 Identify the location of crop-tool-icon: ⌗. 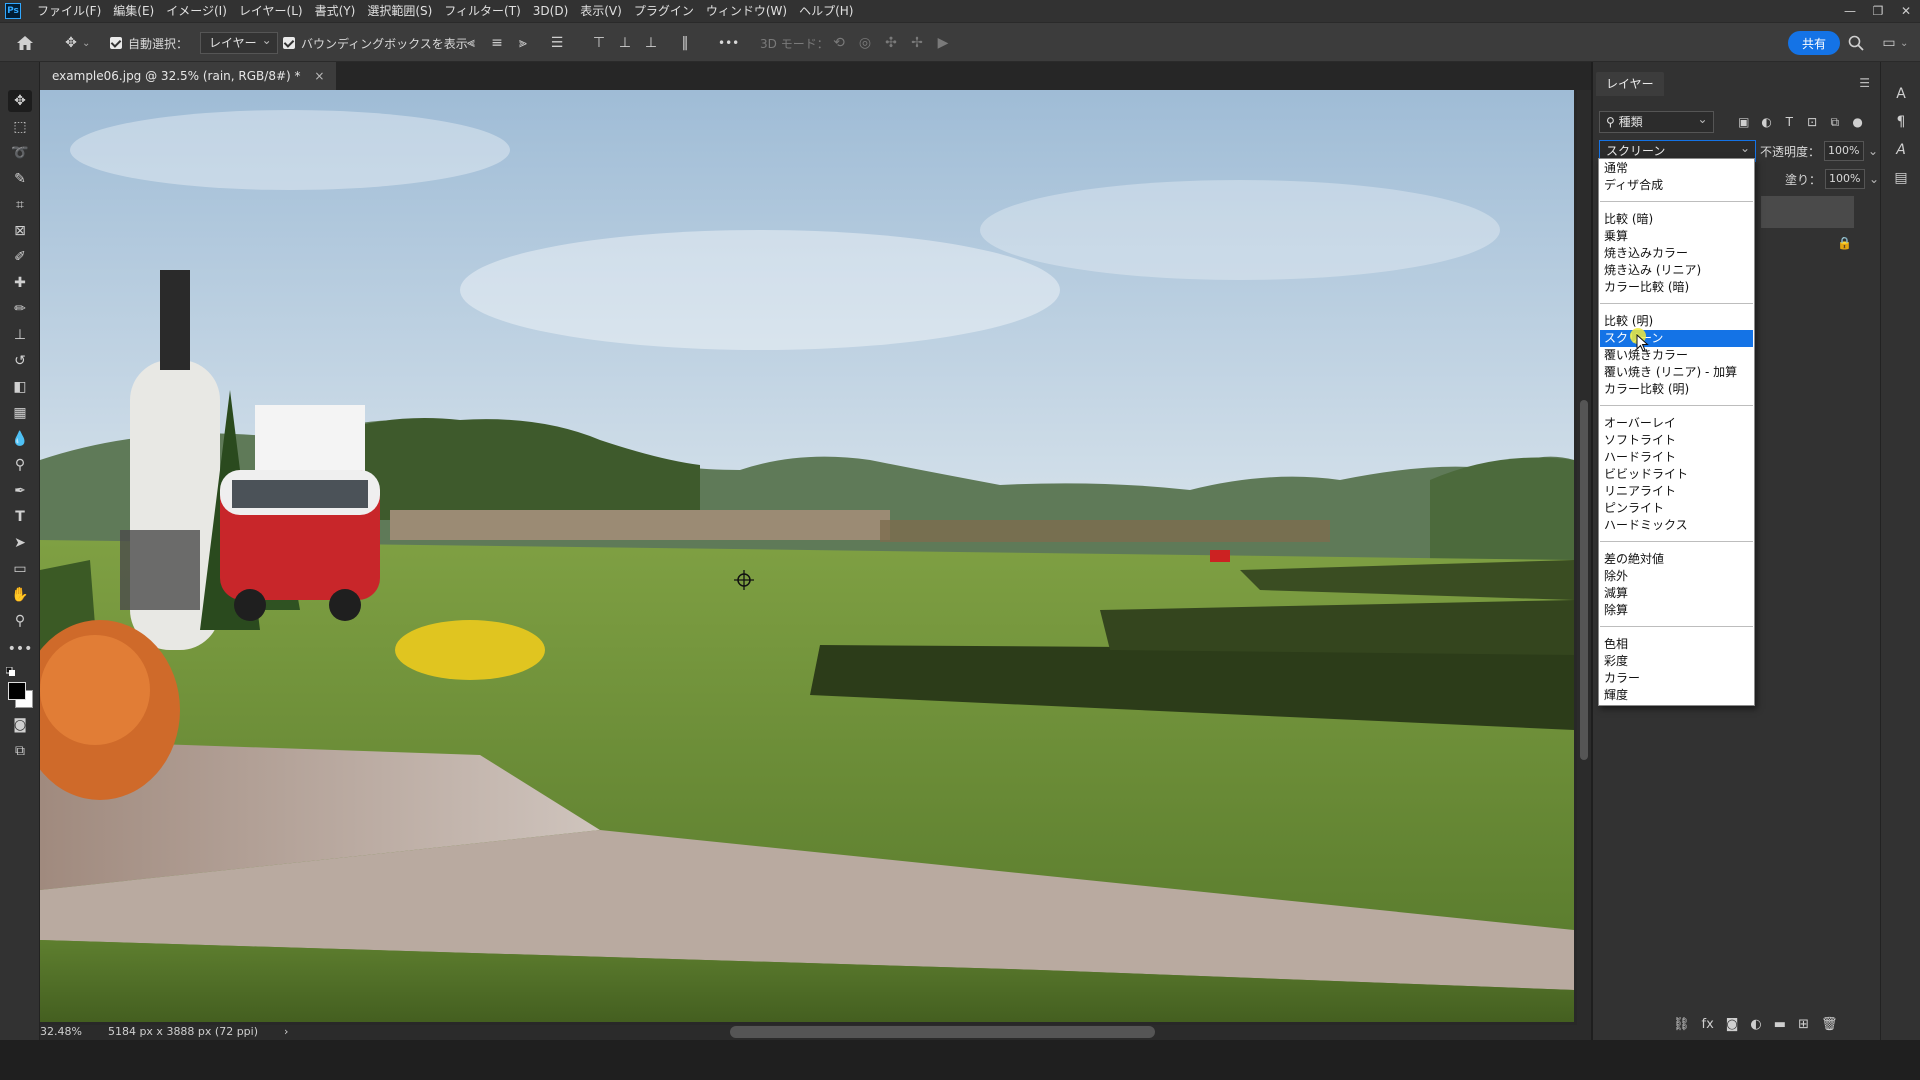
(20, 205).